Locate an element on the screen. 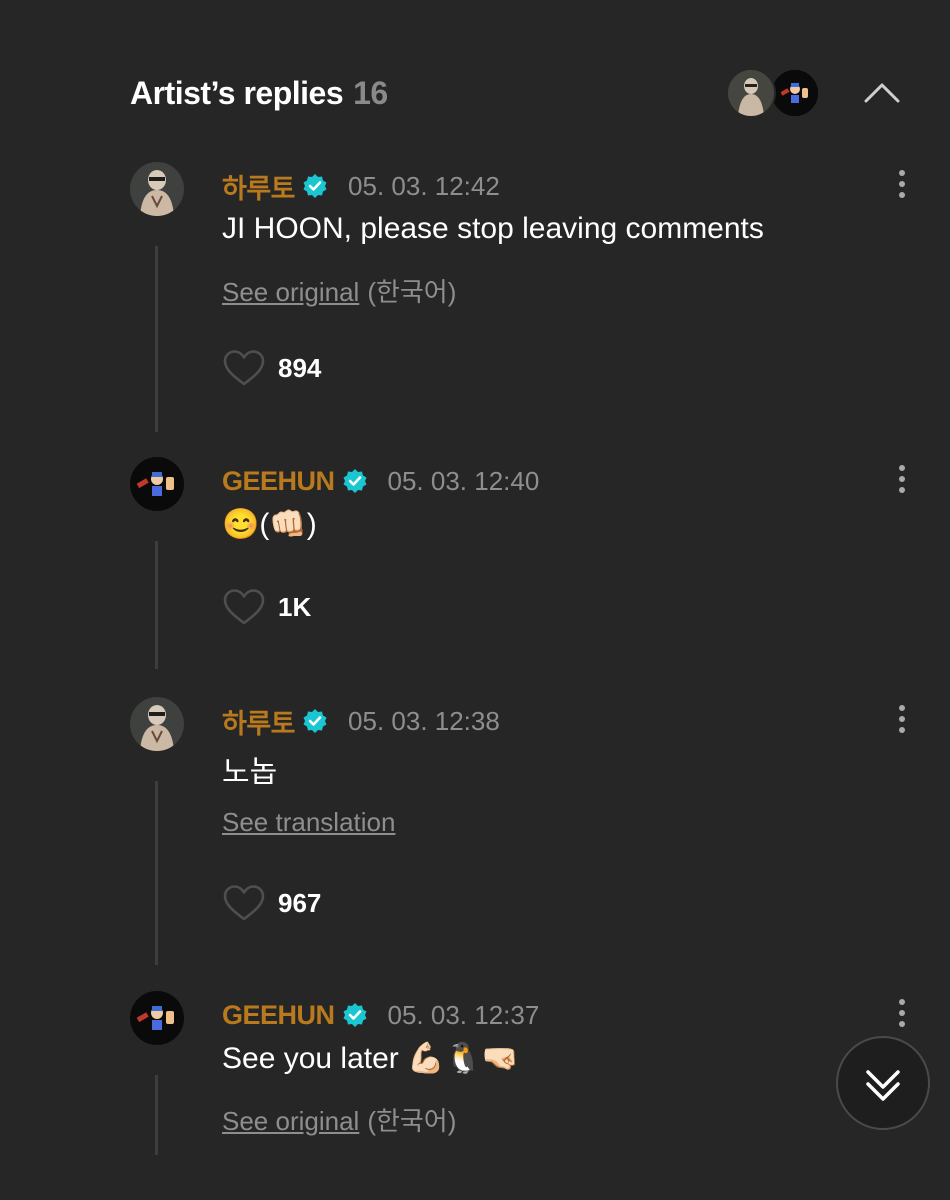 The width and height of the screenshot is (950, 1200). like-row: 1K is located at coordinates (266, 607).